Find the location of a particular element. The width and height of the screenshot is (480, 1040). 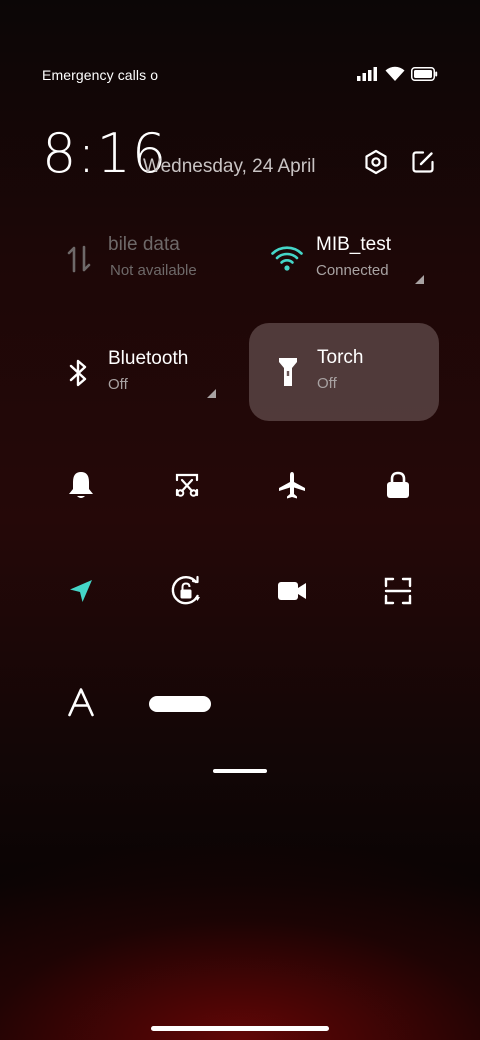

tile-torch-status: Off is located at coordinates (327, 383).